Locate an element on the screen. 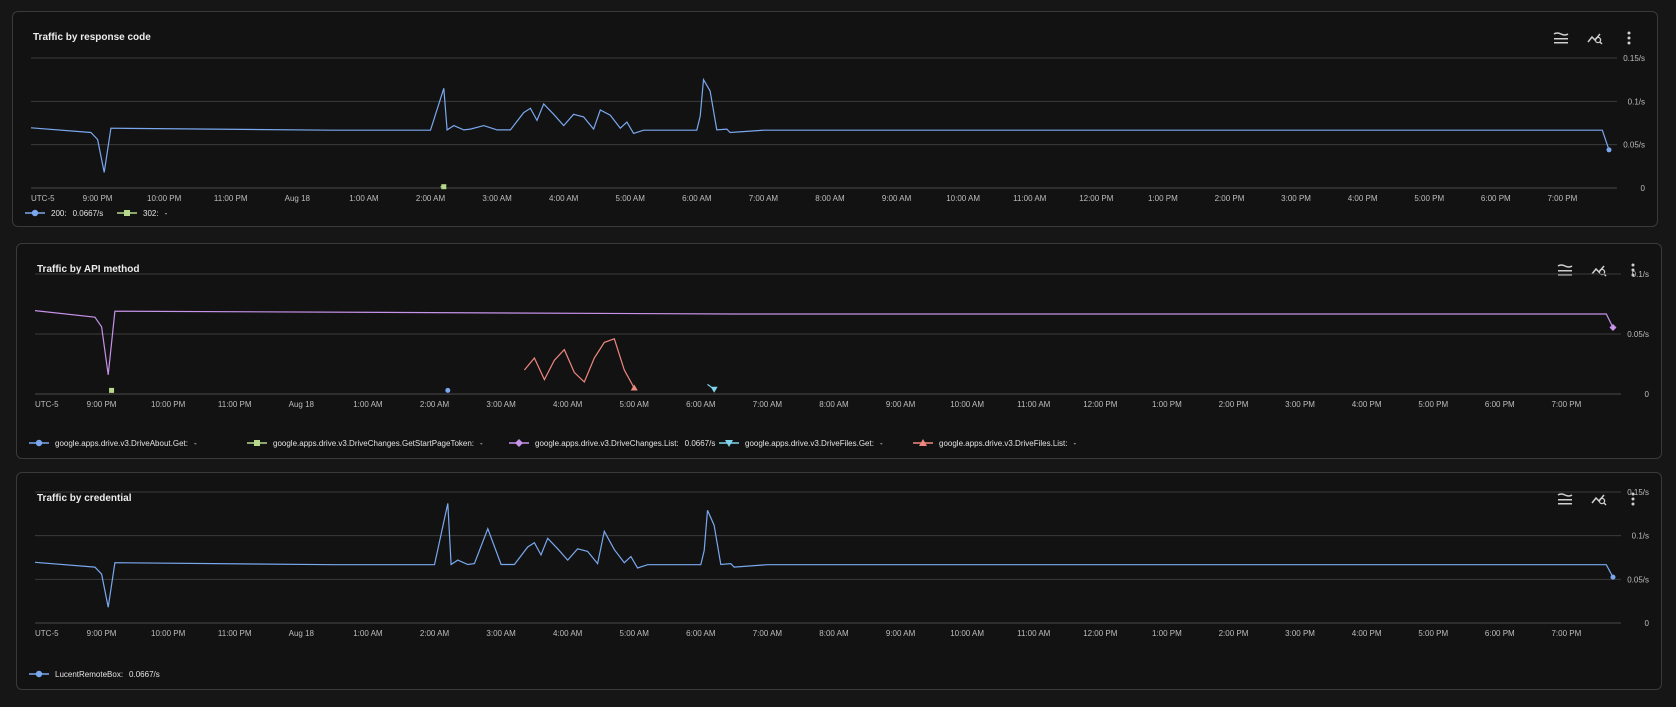  x-tick-label: 6:00 AM is located at coordinates (701, 633).